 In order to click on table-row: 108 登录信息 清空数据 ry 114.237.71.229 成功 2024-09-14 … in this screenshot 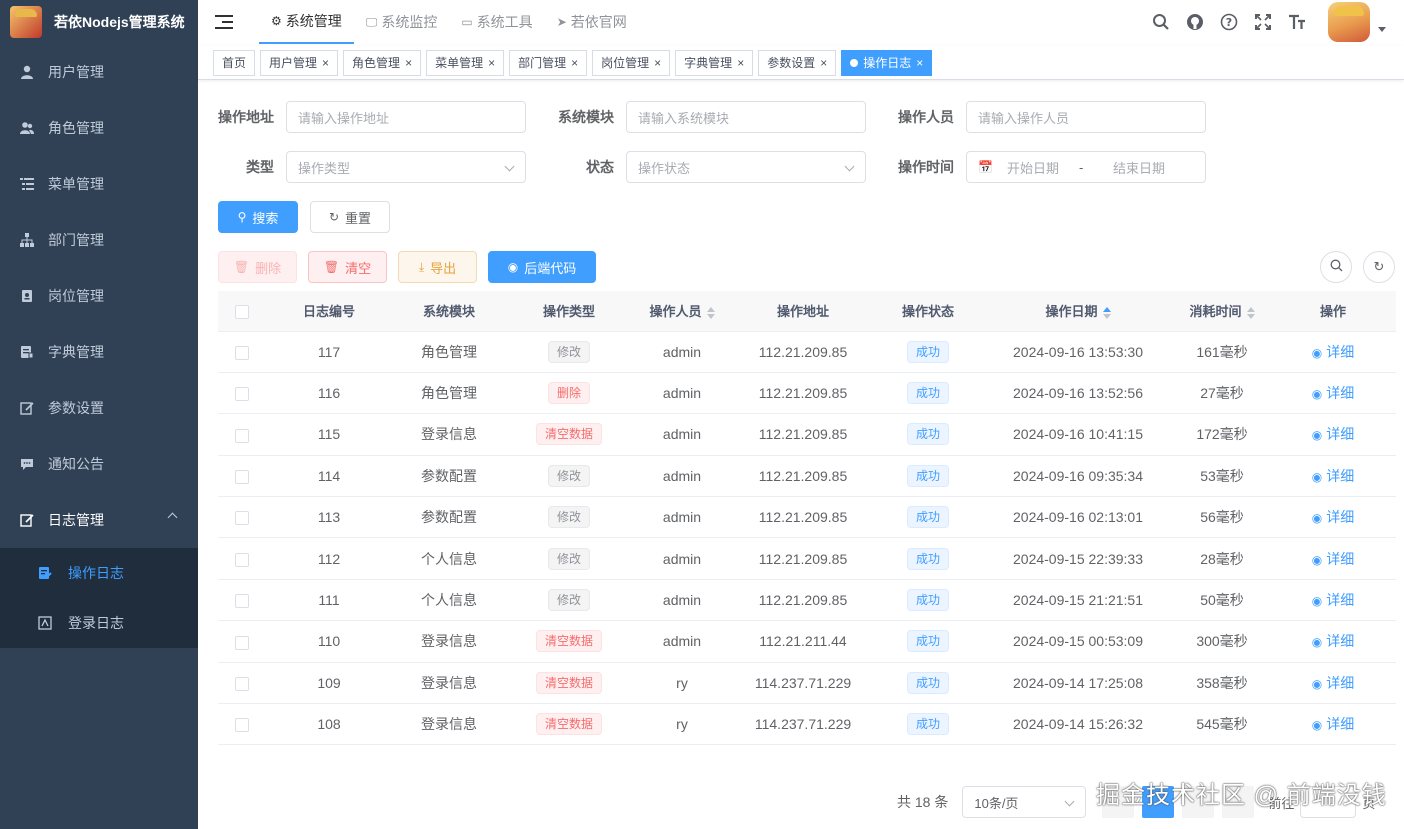, I will do `click(807, 724)`.